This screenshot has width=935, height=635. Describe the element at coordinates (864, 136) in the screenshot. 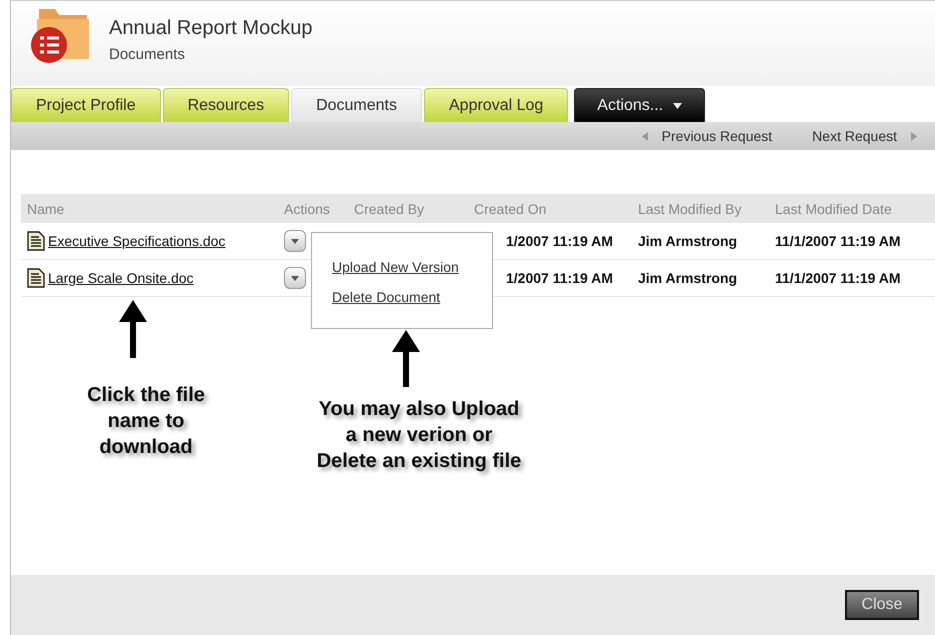

I see `next-request-link: Next Request` at that location.